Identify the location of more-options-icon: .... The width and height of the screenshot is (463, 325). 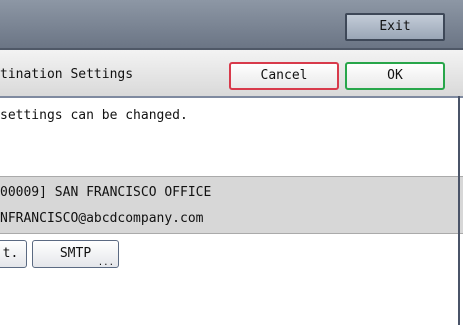
(105, 263).